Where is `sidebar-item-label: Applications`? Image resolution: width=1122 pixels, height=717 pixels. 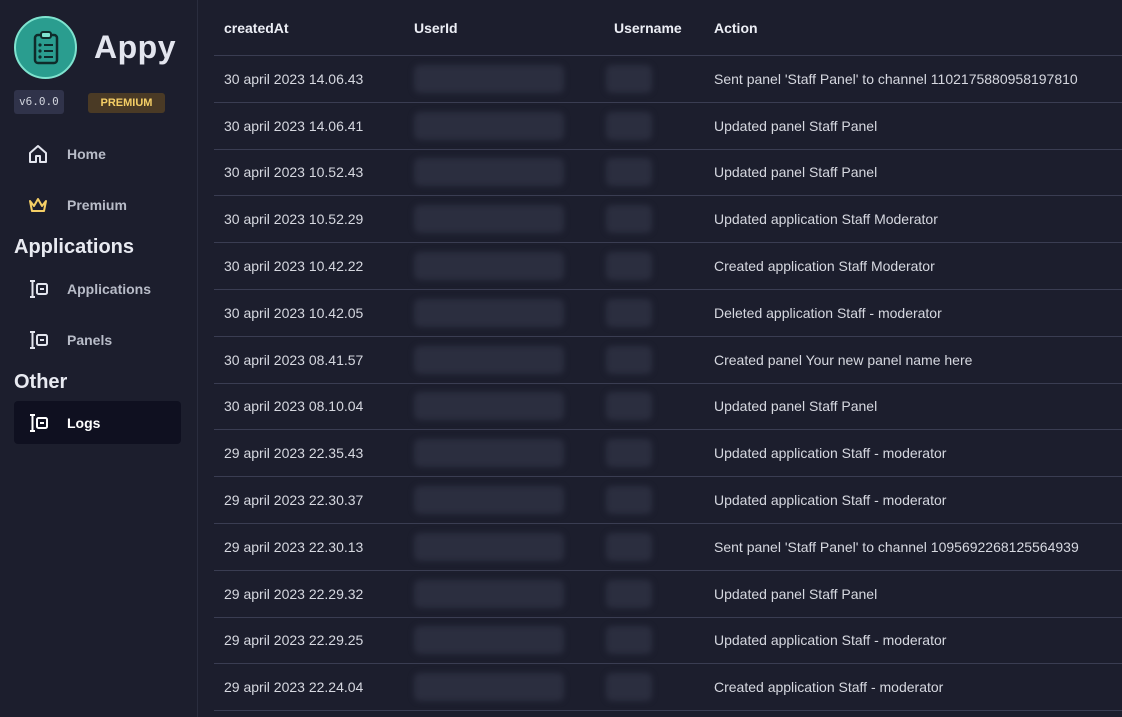
sidebar-item-label: Applications is located at coordinates (109, 288).